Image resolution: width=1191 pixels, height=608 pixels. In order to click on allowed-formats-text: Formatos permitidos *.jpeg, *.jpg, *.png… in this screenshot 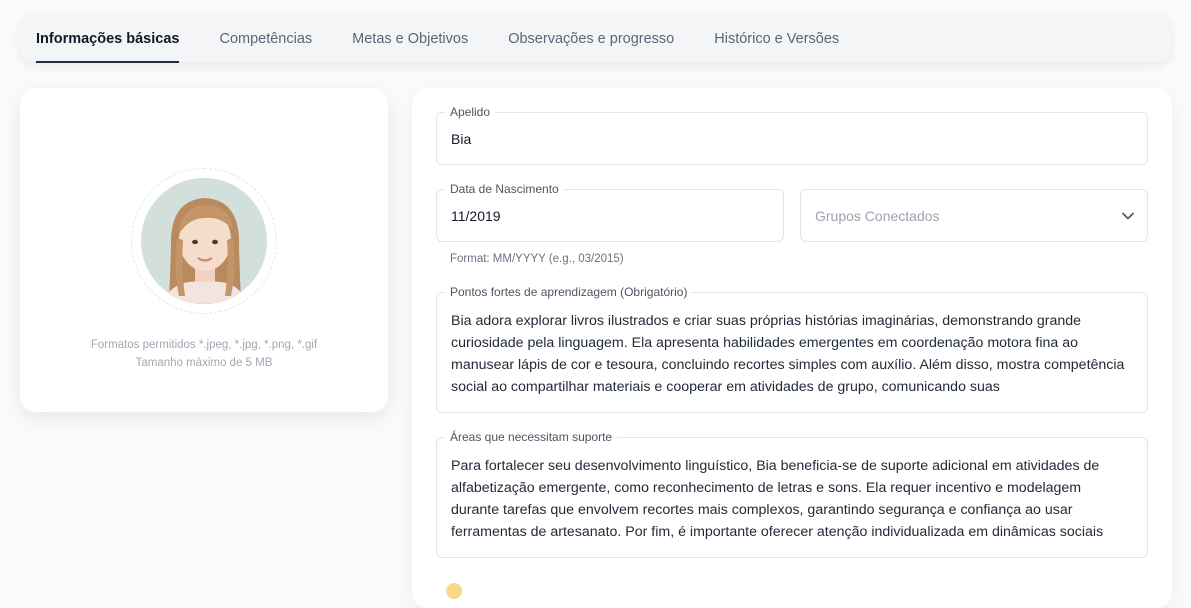, I will do `click(204, 345)`.